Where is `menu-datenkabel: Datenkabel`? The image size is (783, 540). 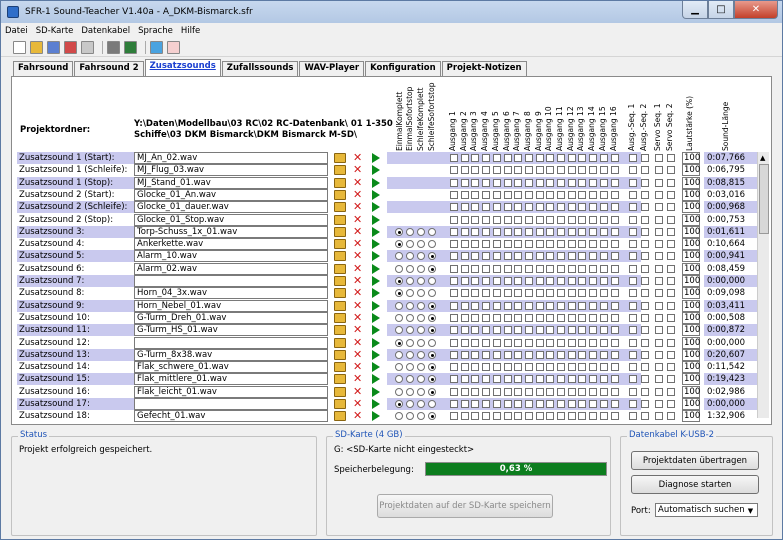
menu-datenkabel: Datenkabel is located at coordinates (105, 31).